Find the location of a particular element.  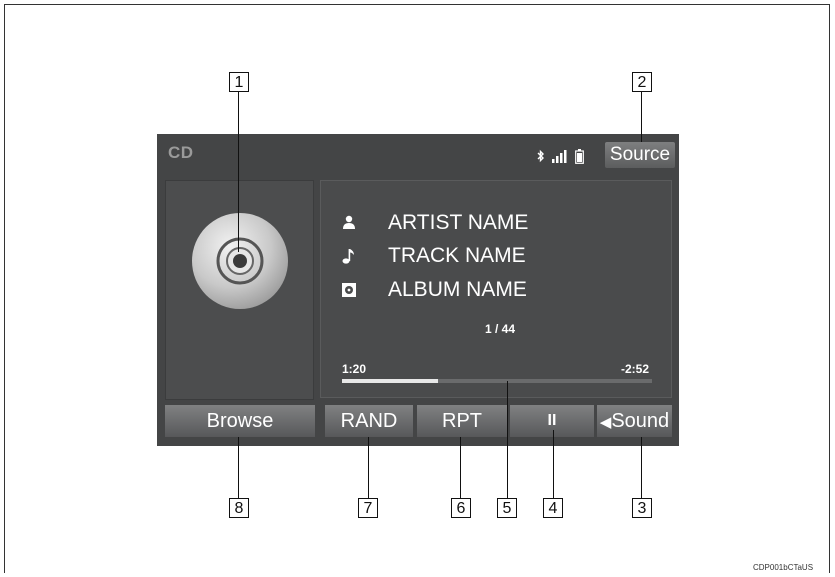

artist-row: ARTIST NAME is located at coordinates (504, 223).